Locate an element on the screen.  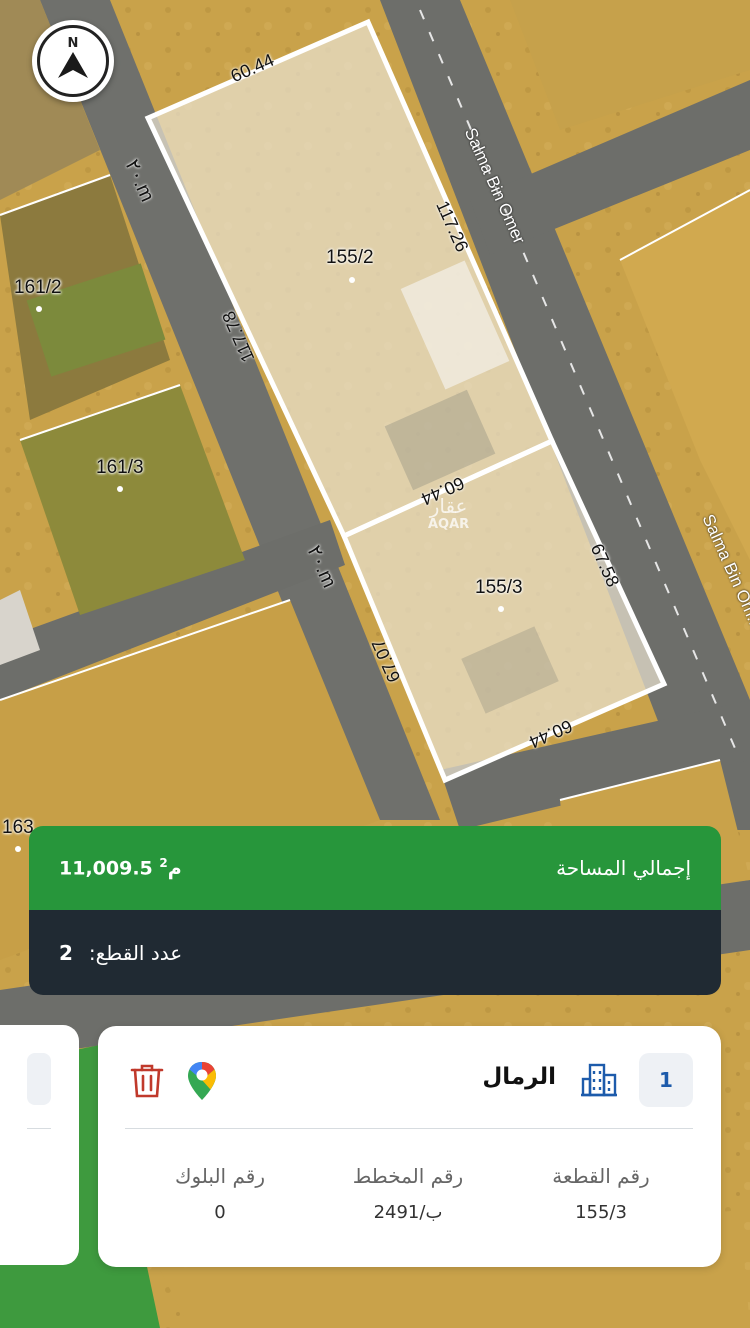
plan-number-value: 2491/ب is located at coordinates (408, 1212).